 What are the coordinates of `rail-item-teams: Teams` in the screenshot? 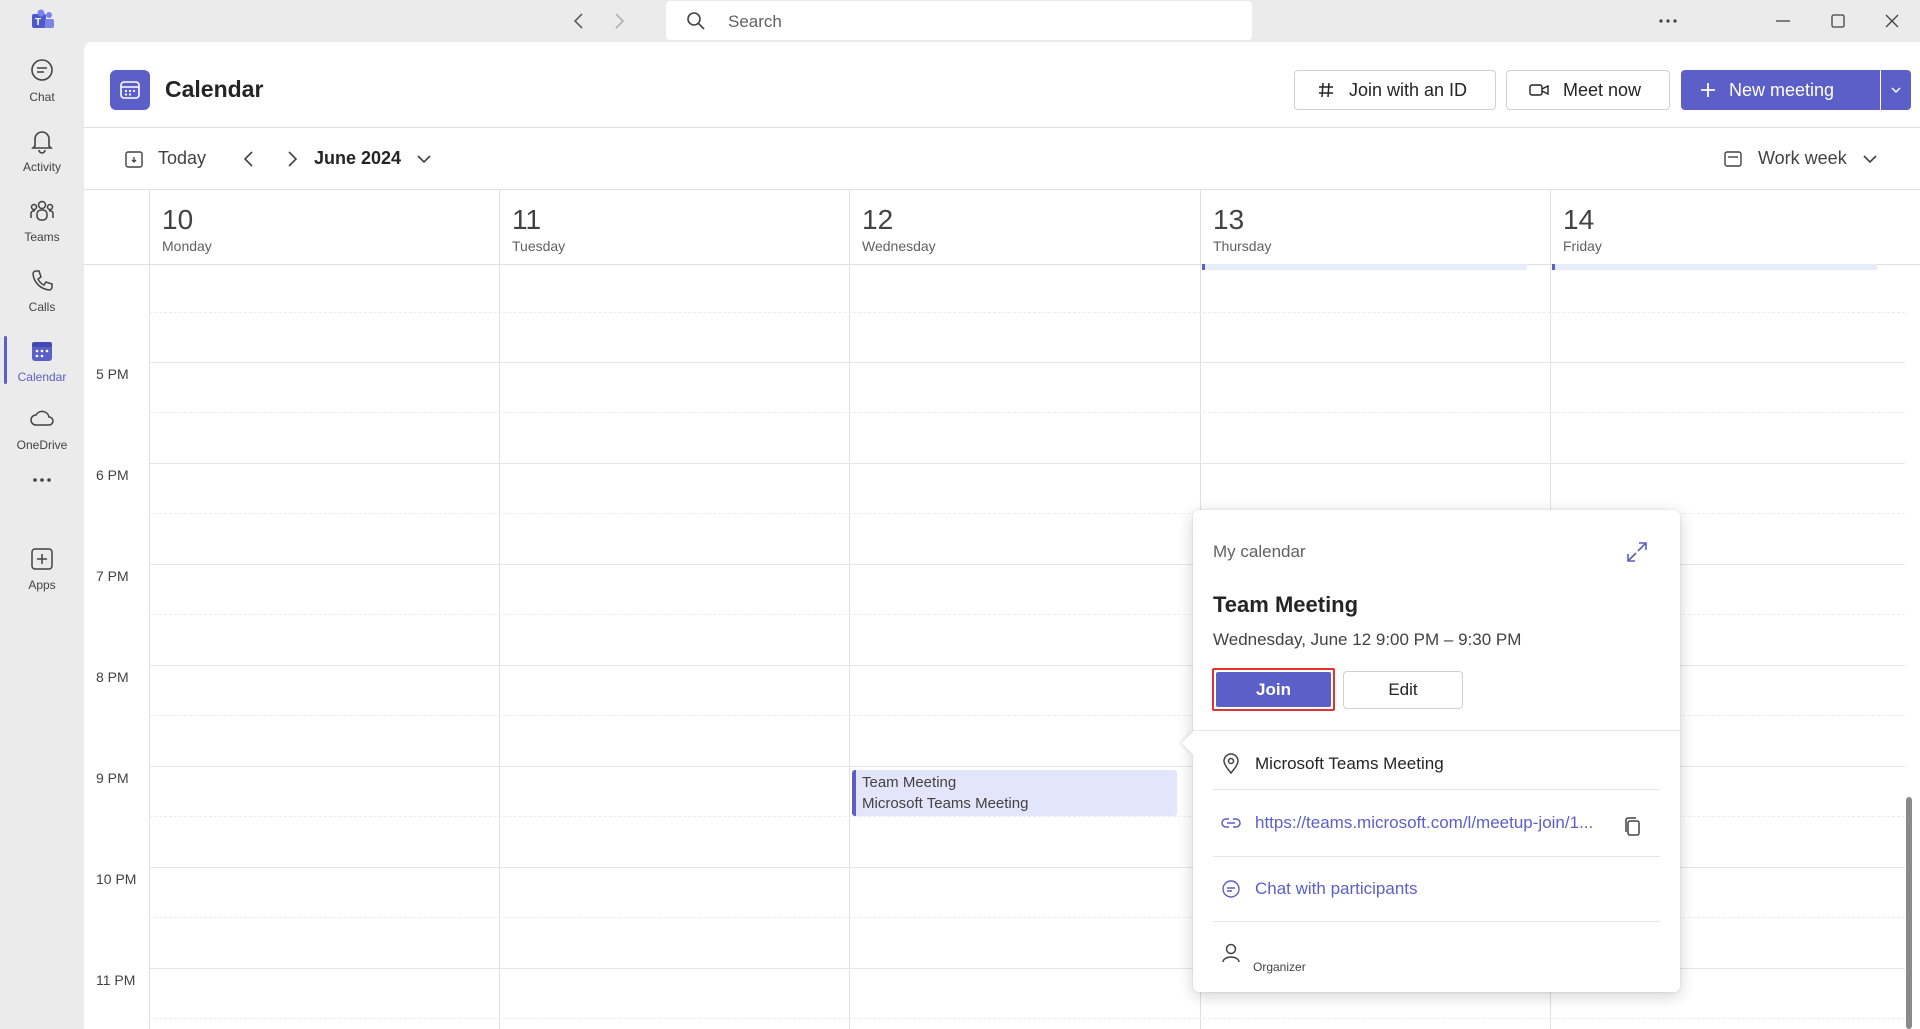 It's located at (42, 219).